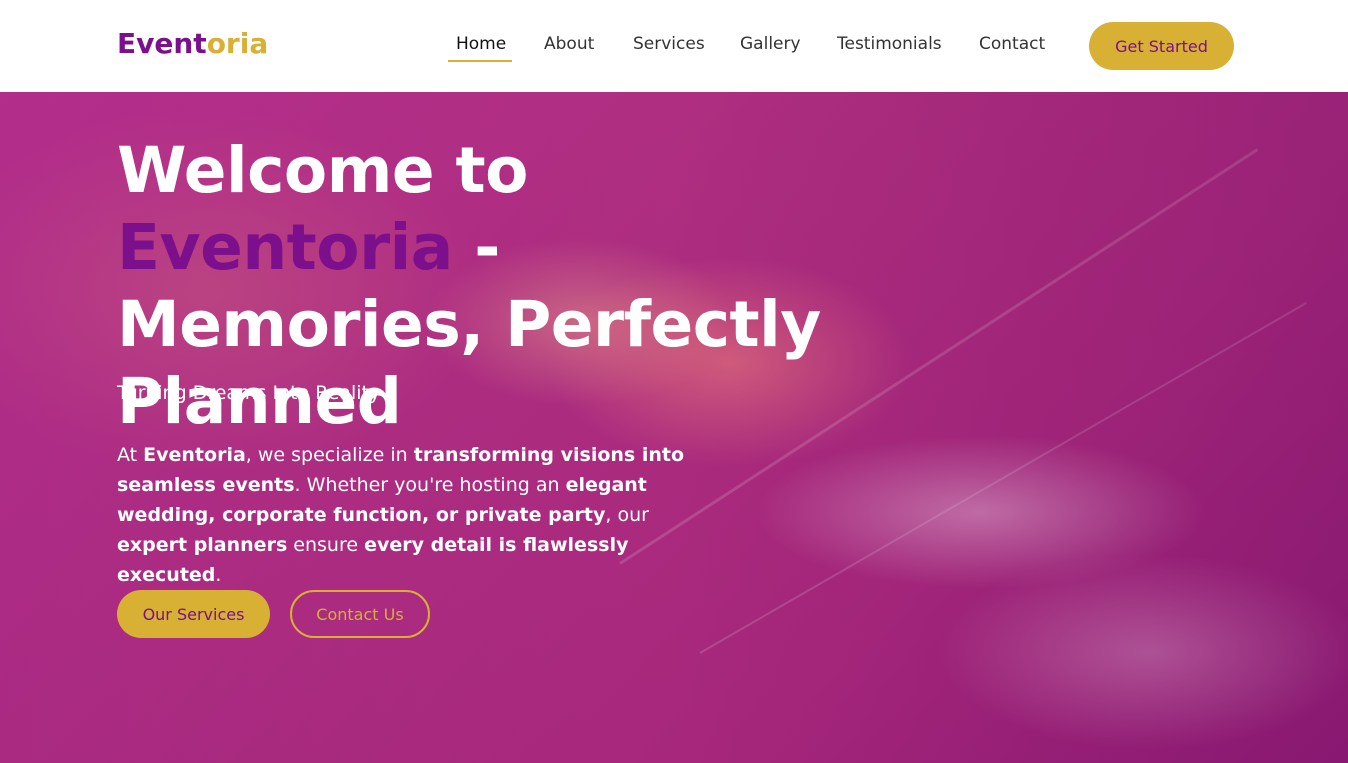  I want to click on our-services-button: Our Services, so click(193, 614).